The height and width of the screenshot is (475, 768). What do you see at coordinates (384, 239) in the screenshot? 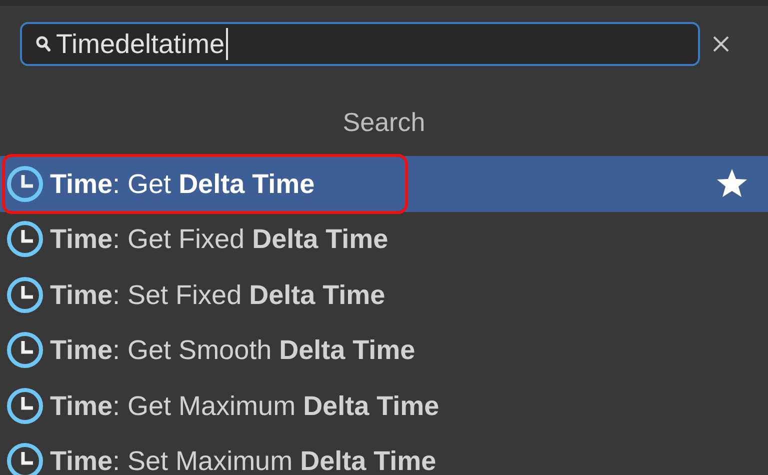
I see `result-item: Time: Get Fixed Delta Time` at bounding box center [384, 239].